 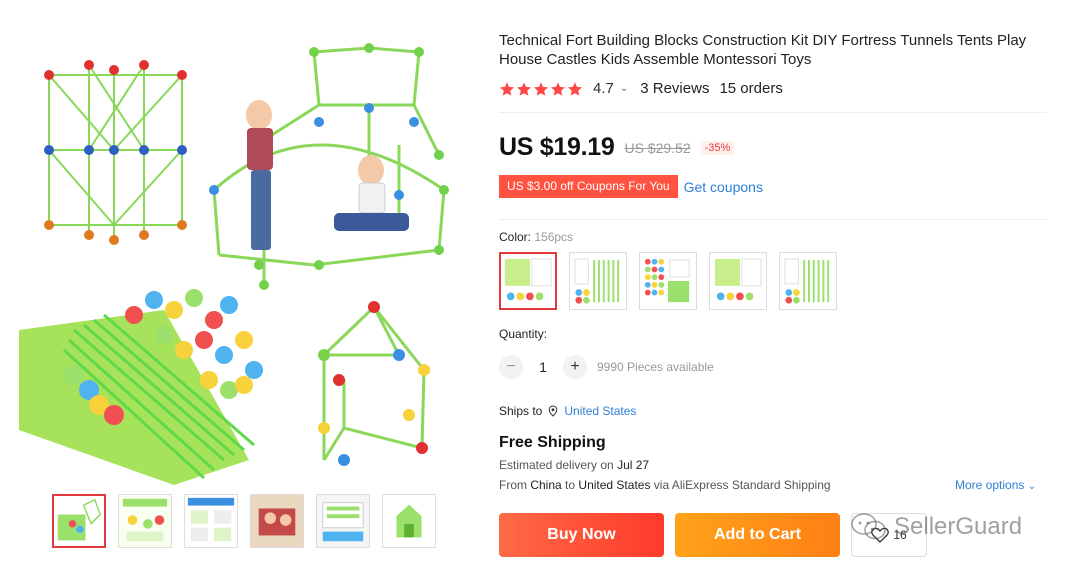 I want to click on color-selected-value: 156pcs, so click(x=554, y=237).